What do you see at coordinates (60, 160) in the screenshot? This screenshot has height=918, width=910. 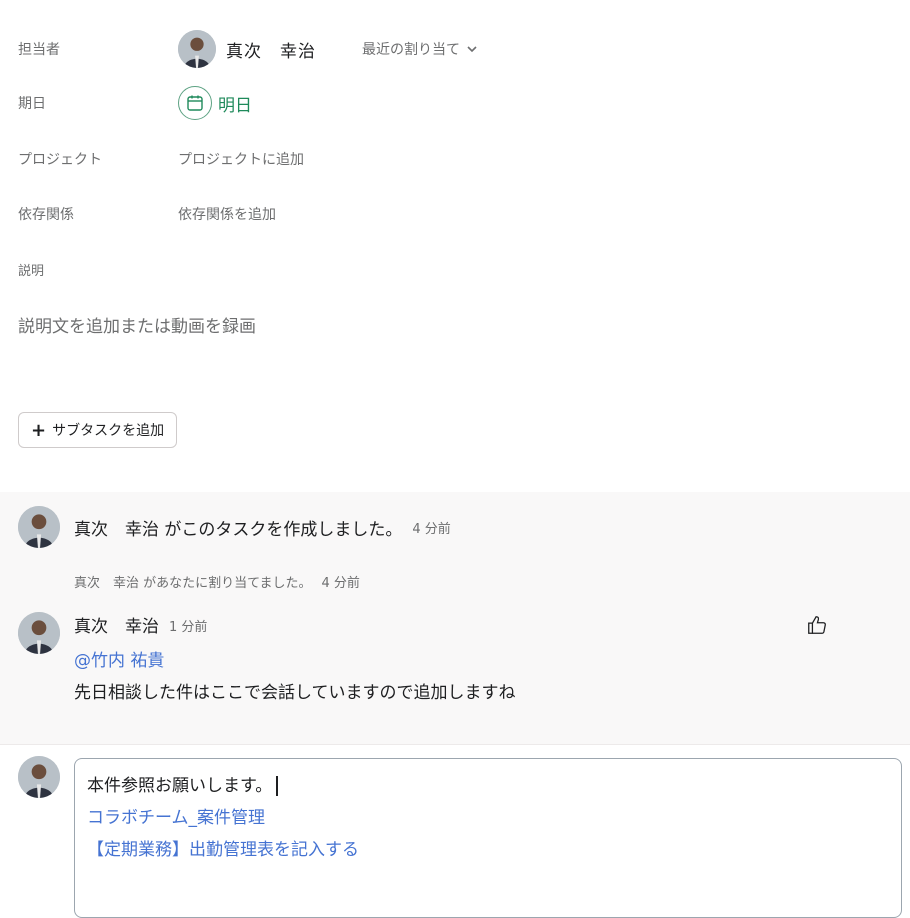 I see `project-label: プロジェクト` at bounding box center [60, 160].